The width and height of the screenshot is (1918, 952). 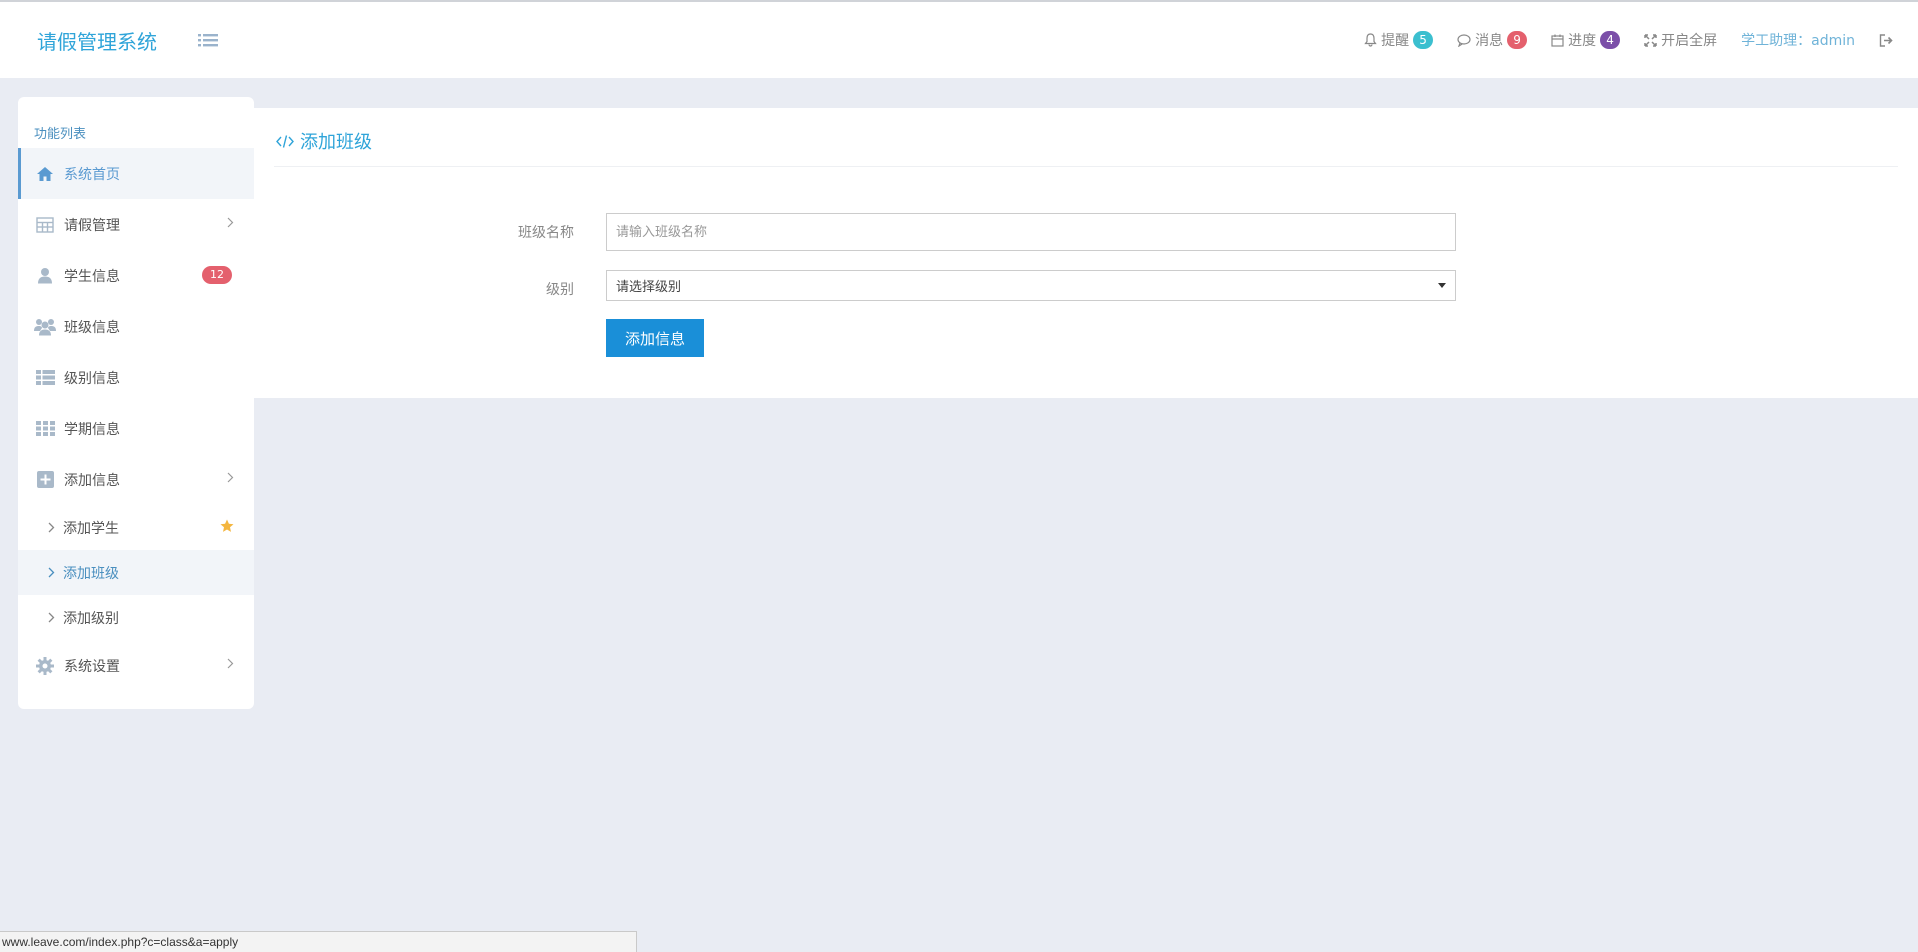 I want to click on table-icon, so click(x=45, y=225).